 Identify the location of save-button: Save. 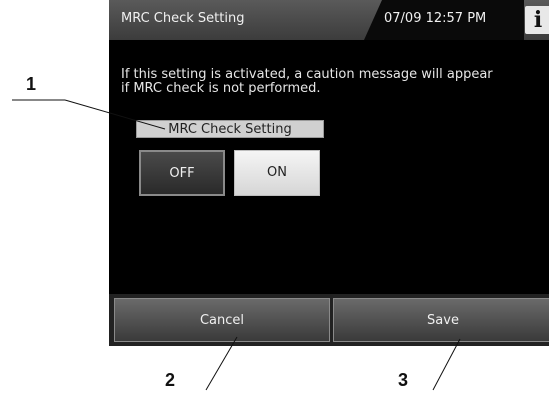
(441, 320).